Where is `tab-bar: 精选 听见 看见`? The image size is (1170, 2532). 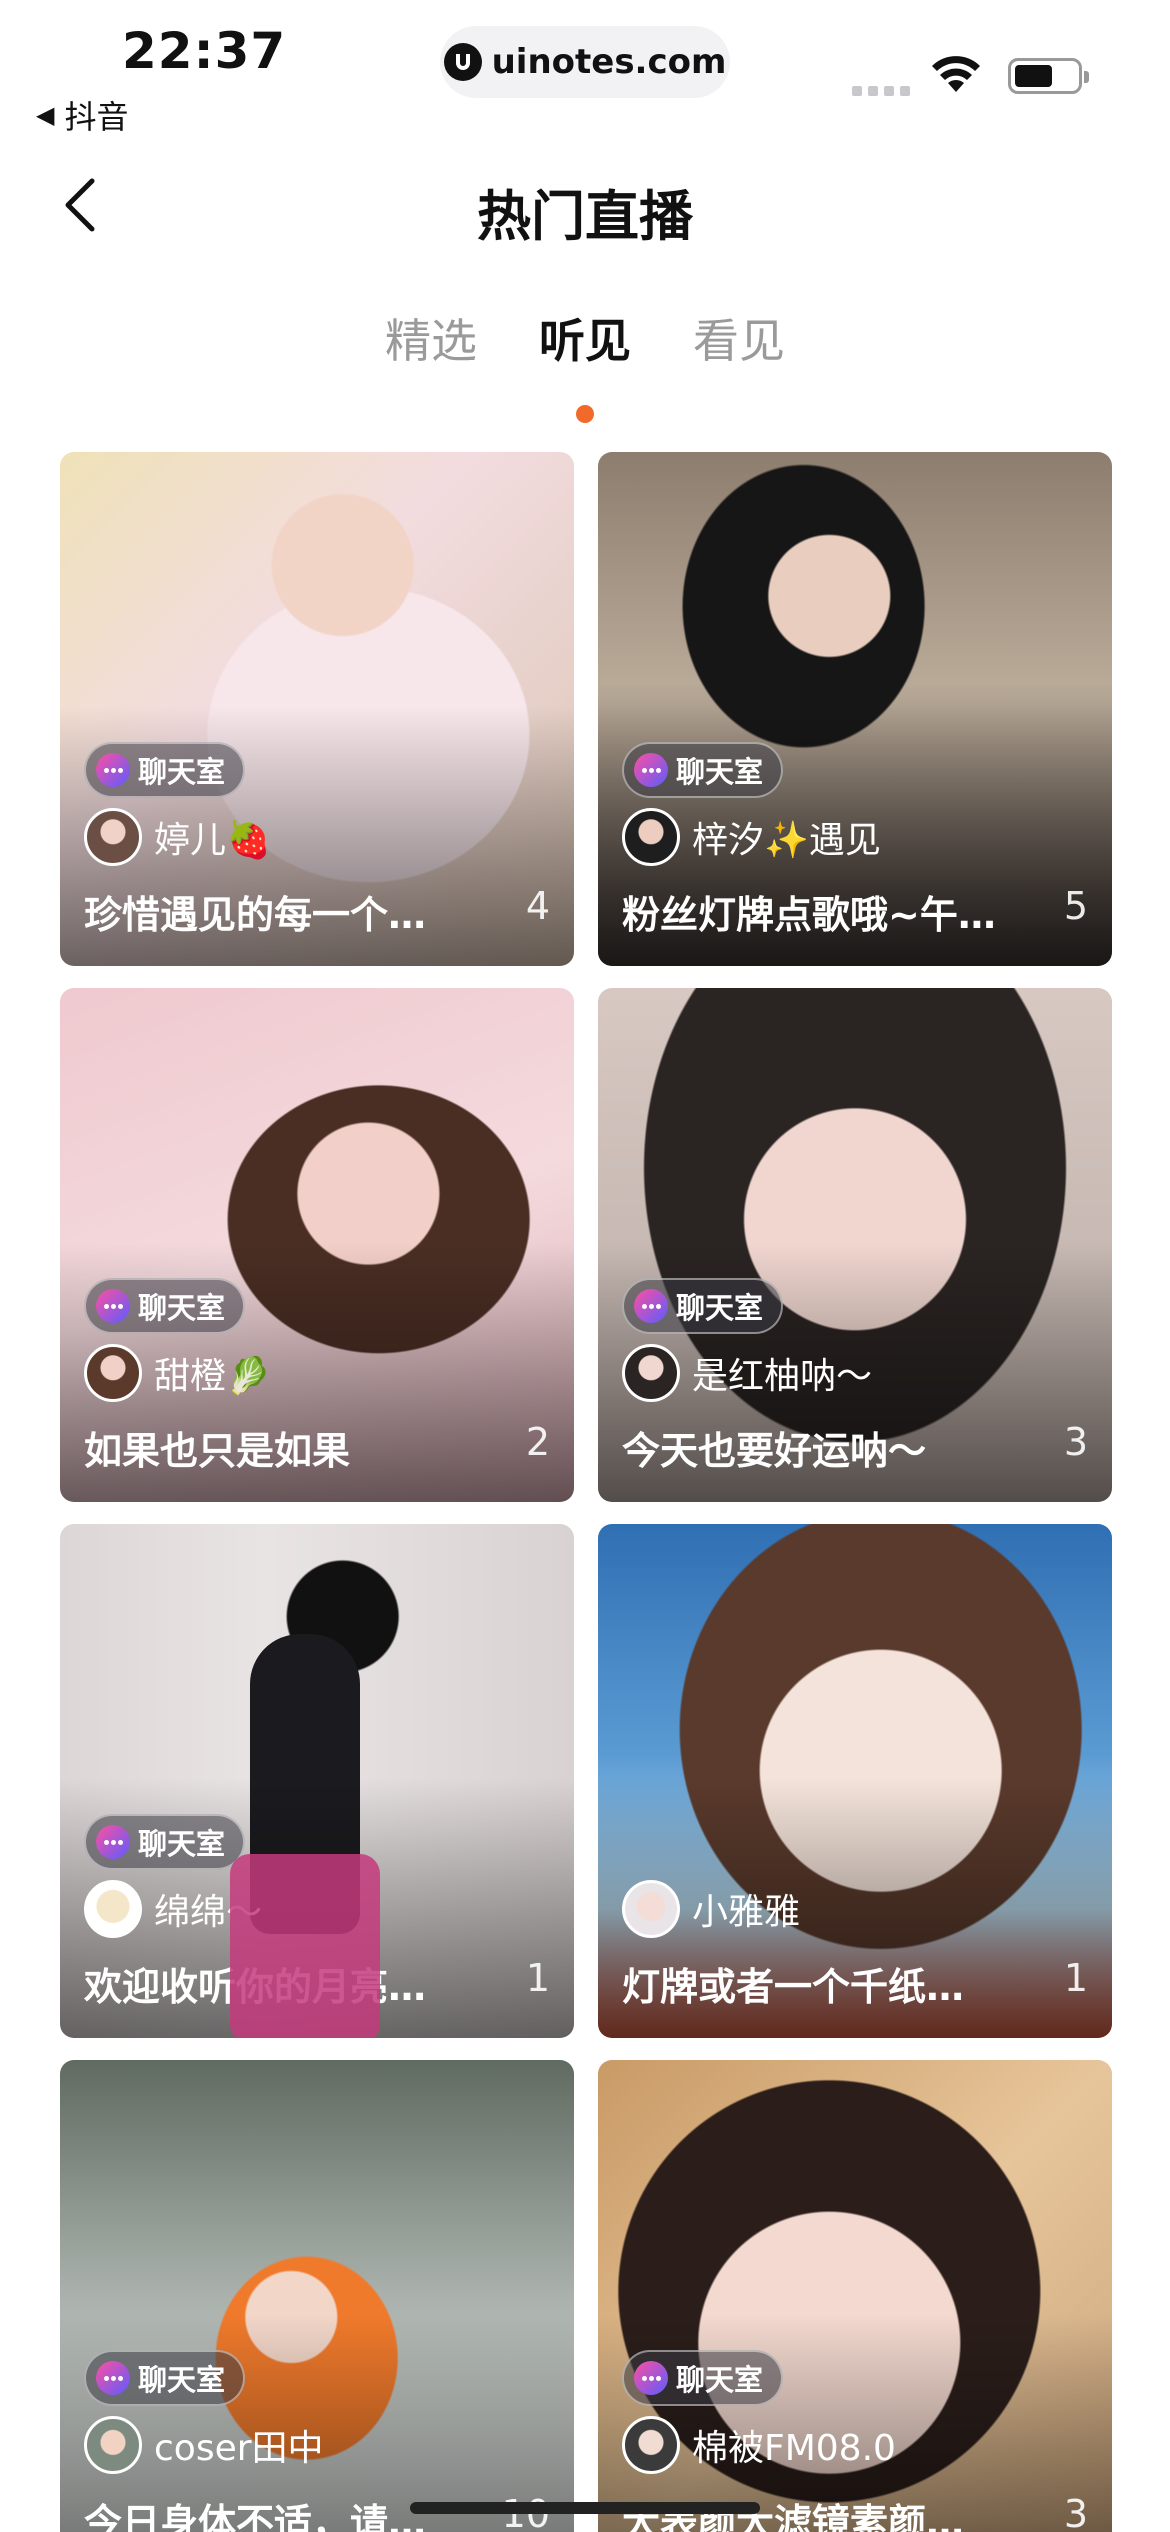 tab-bar: 精选 听见 看见 is located at coordinates (585, 364).